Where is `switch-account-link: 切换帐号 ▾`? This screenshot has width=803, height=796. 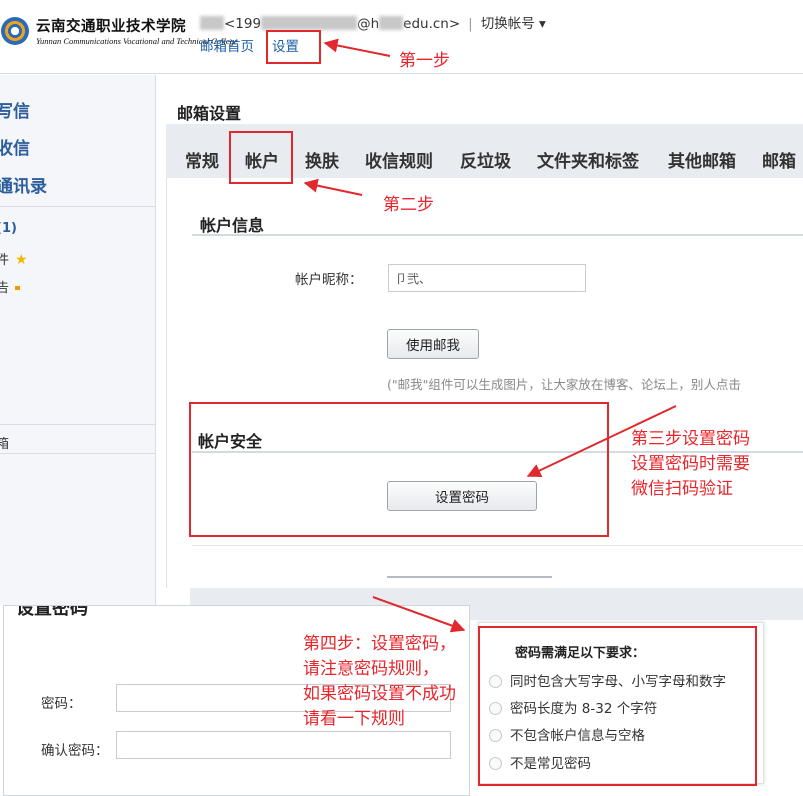 switch-account-link: 切换帐号 ▾ is located at coordinates (513, 24).